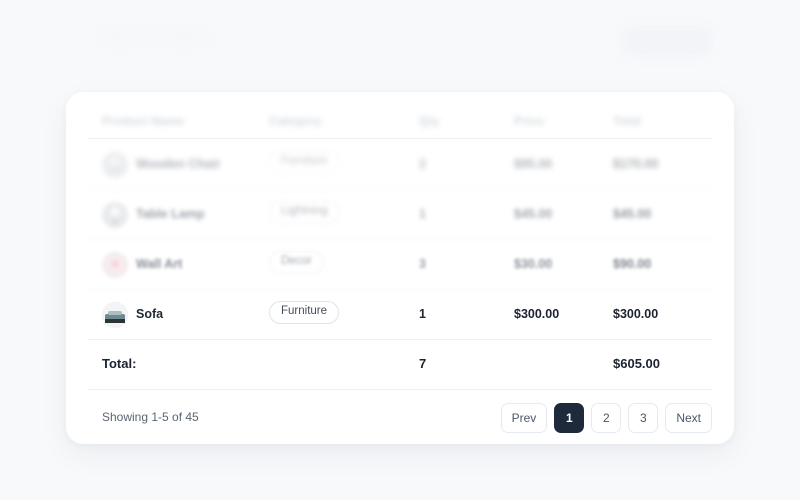 The width and height of the screenshot is (800, 500). What do you see at coordinates (170, 214) in the screenshot?
I see `product-name: Table Lamp` at bounding box center [170, 214].